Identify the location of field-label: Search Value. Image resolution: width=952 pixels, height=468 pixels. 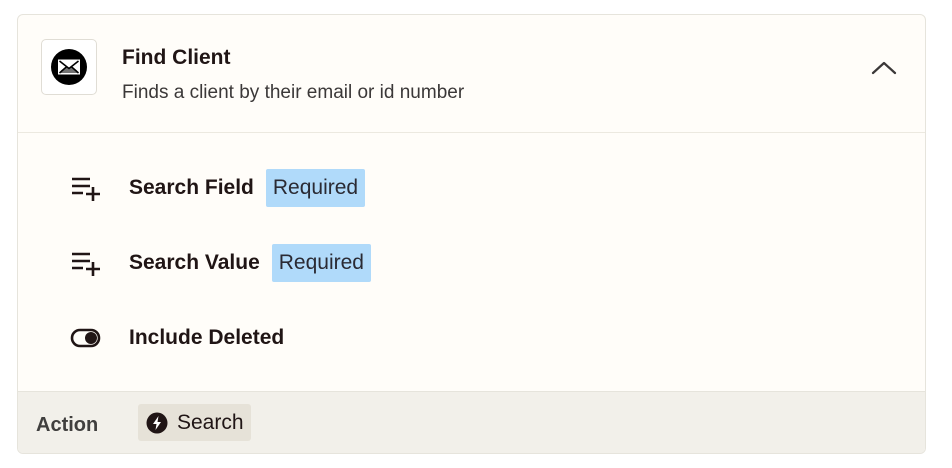
(194, 262).